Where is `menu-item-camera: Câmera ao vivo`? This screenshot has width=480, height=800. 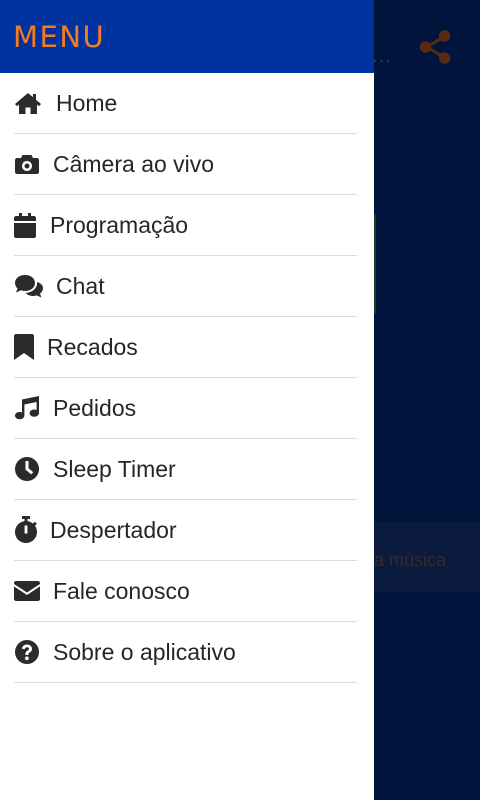
menu-item-camera: Câmera ao vivo is located at coordinates (185, 164).